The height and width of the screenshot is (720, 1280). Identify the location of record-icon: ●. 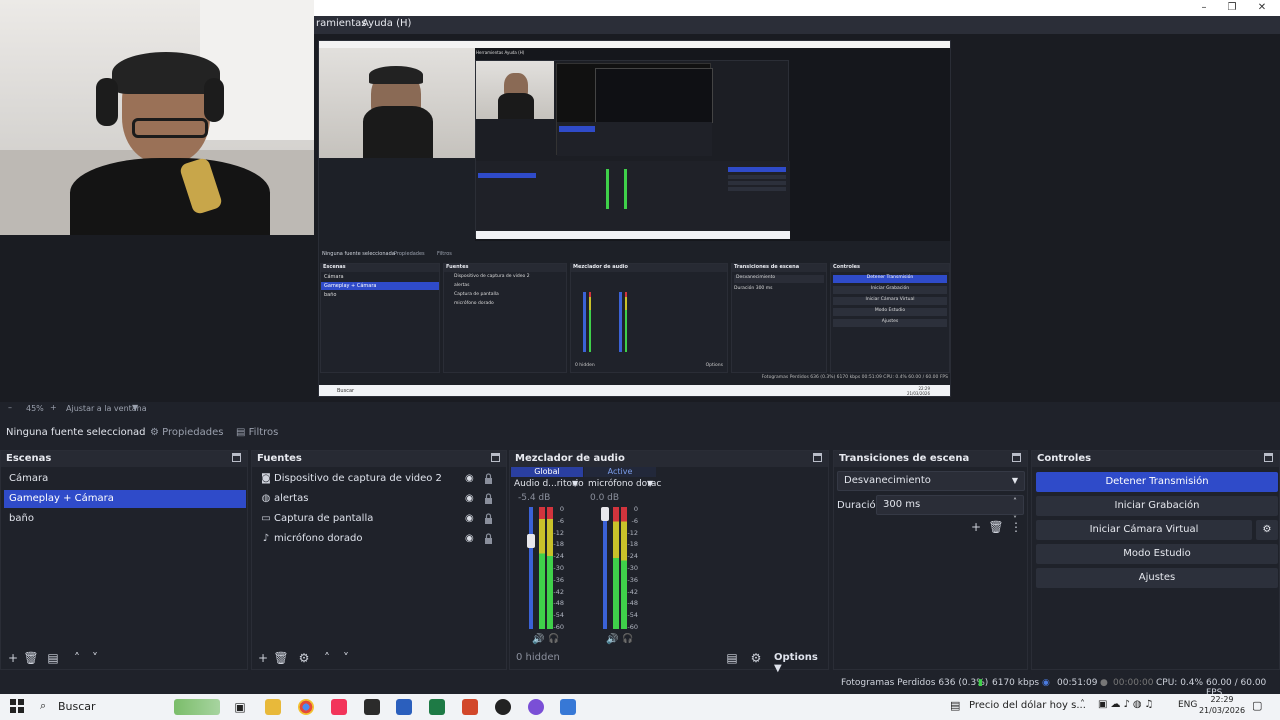
(1104, 683).